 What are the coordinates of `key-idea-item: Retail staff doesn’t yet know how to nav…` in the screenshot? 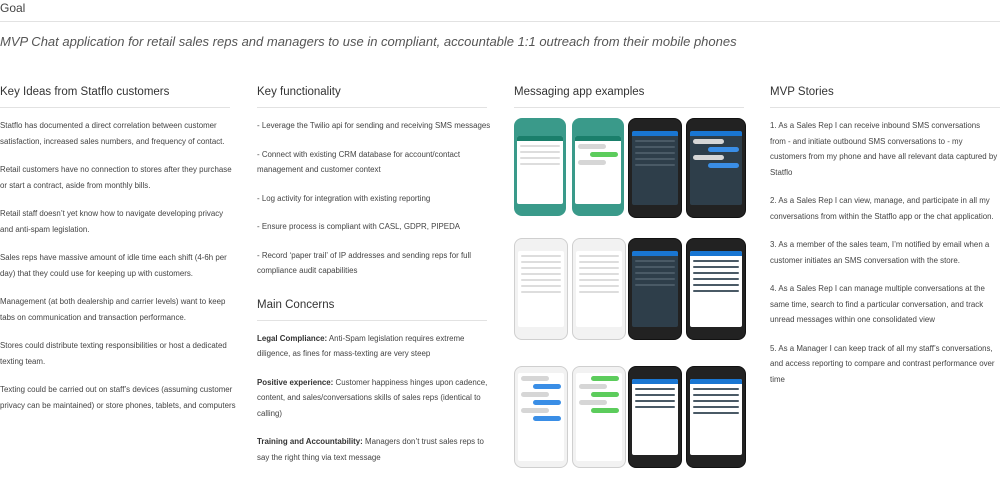 It's located at (112, 221).